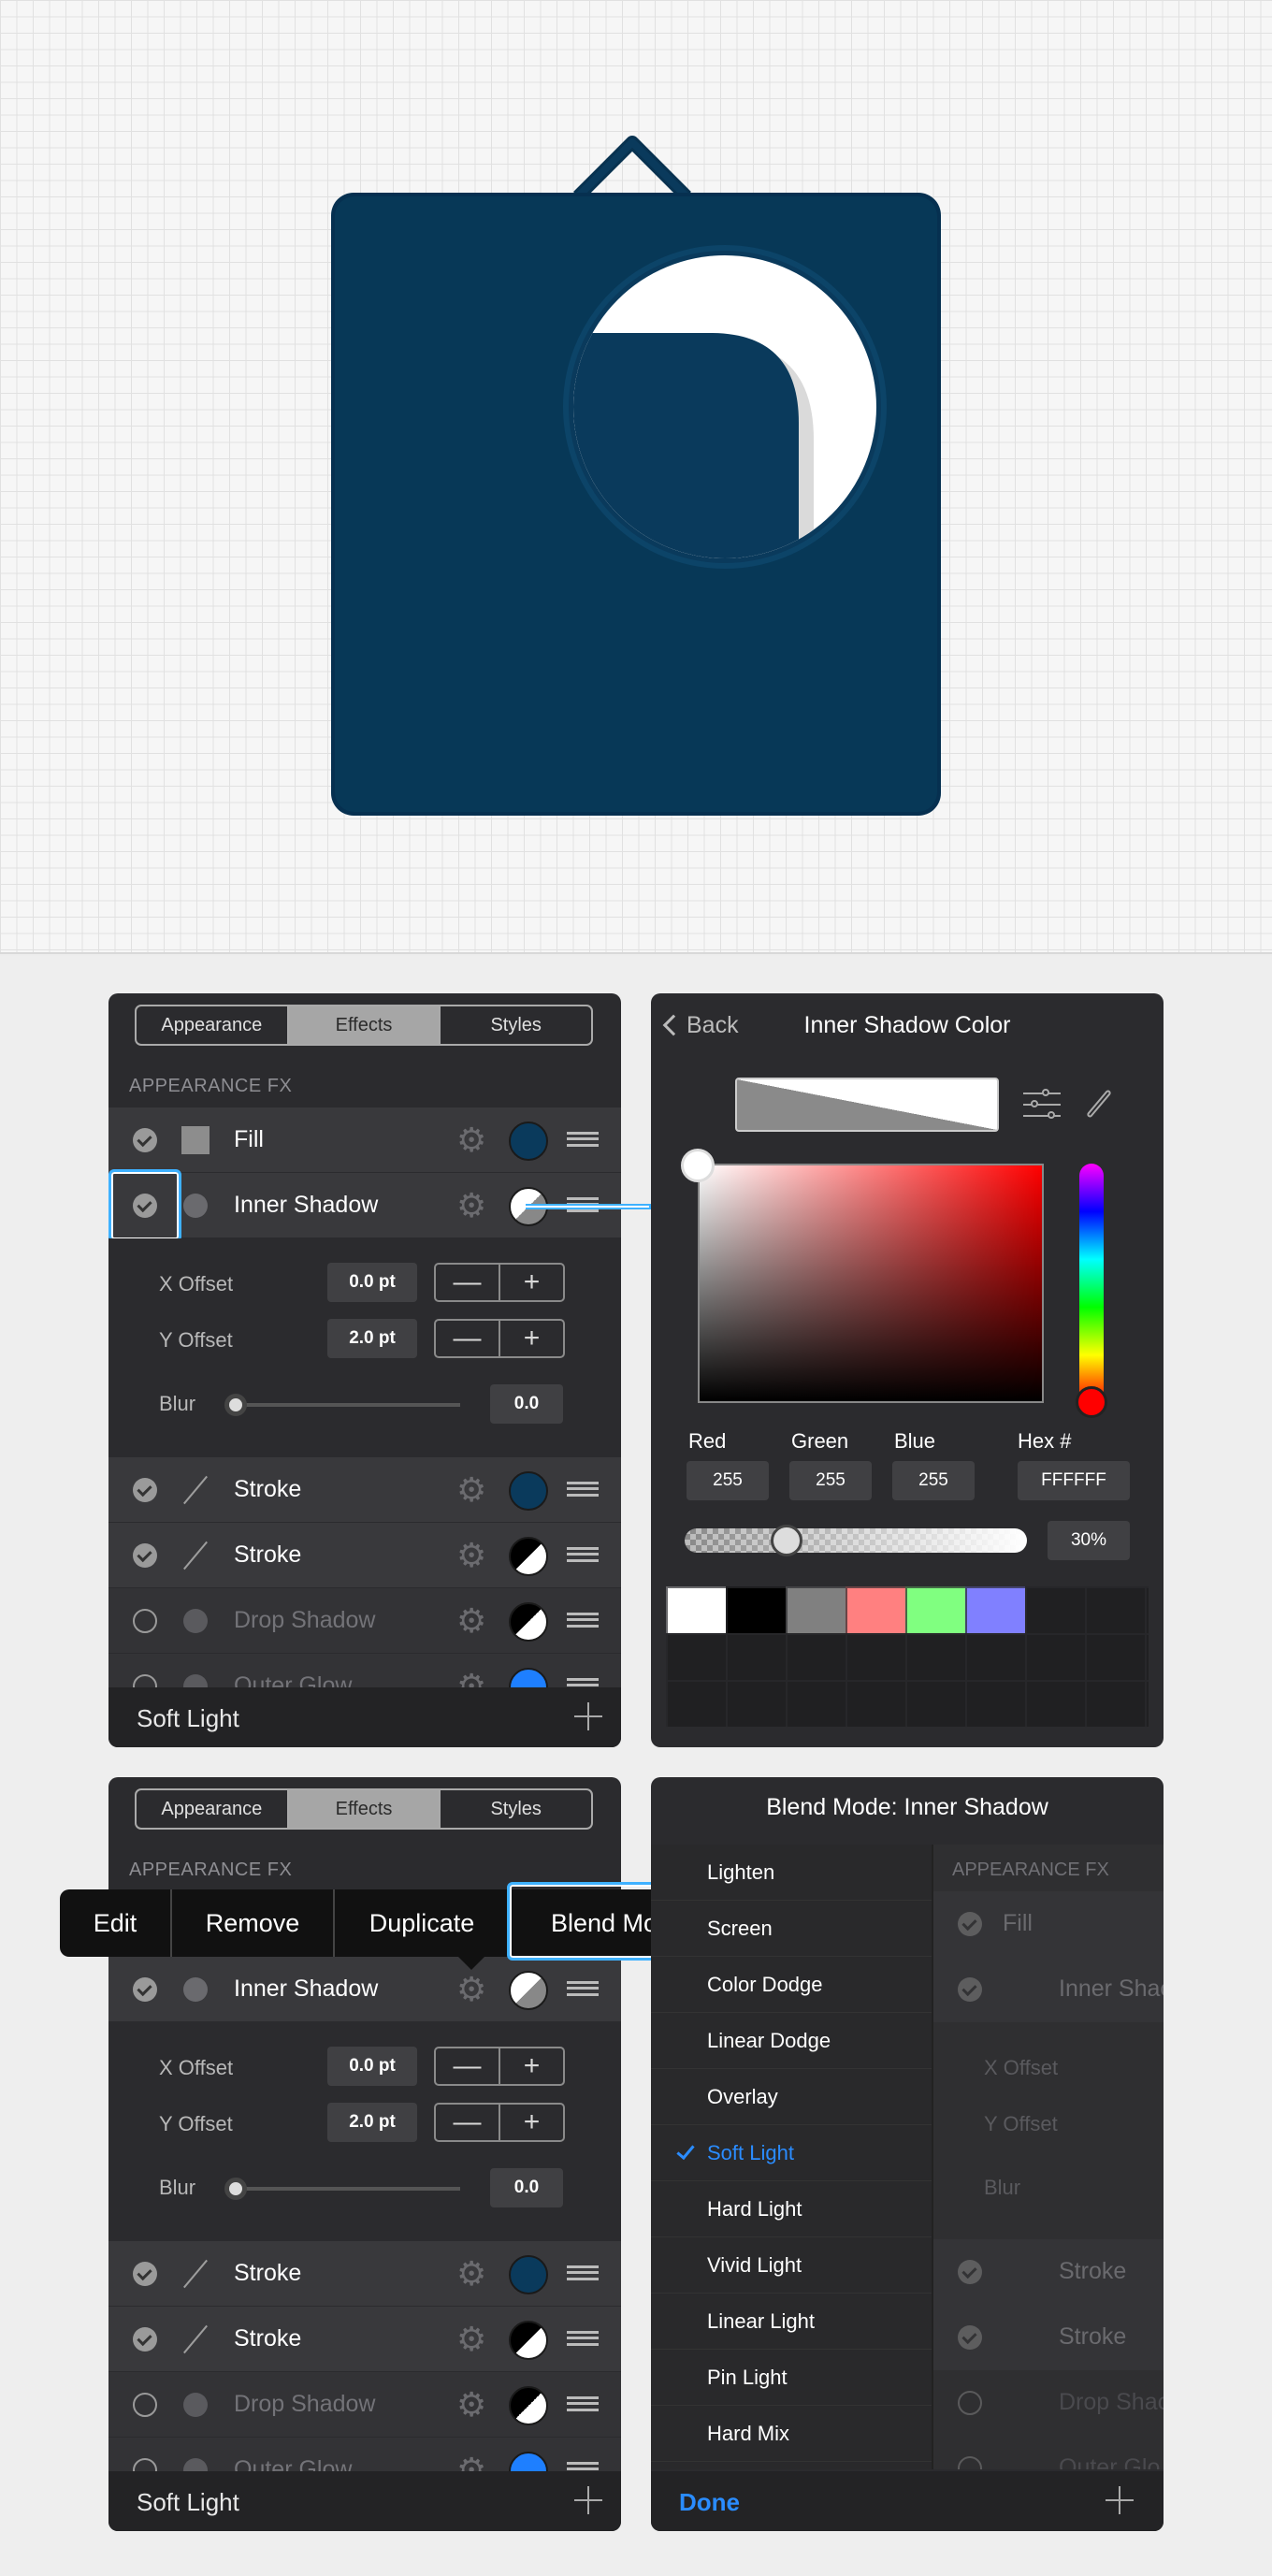 This screenshot has width=1272, height=2576. Describe the element at coordinates (791, 1873) in the screenshot. I see `blend-item-lighten: Lighten` at that location.